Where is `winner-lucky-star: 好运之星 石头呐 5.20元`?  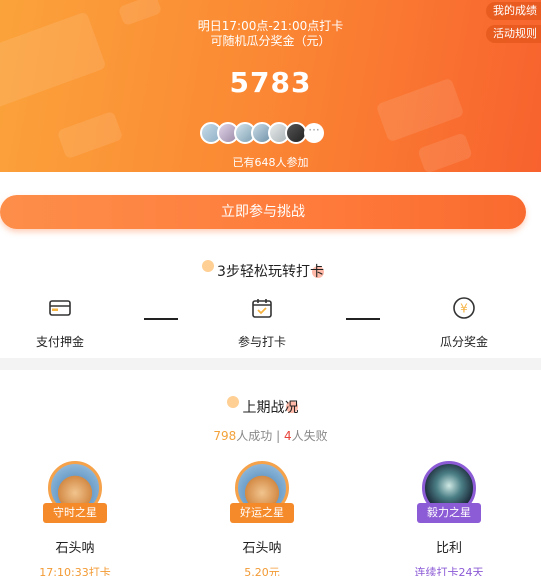
winner-lucky-star: 好运之星 石头呐 5.20元 is located at coordinates (262, 518).